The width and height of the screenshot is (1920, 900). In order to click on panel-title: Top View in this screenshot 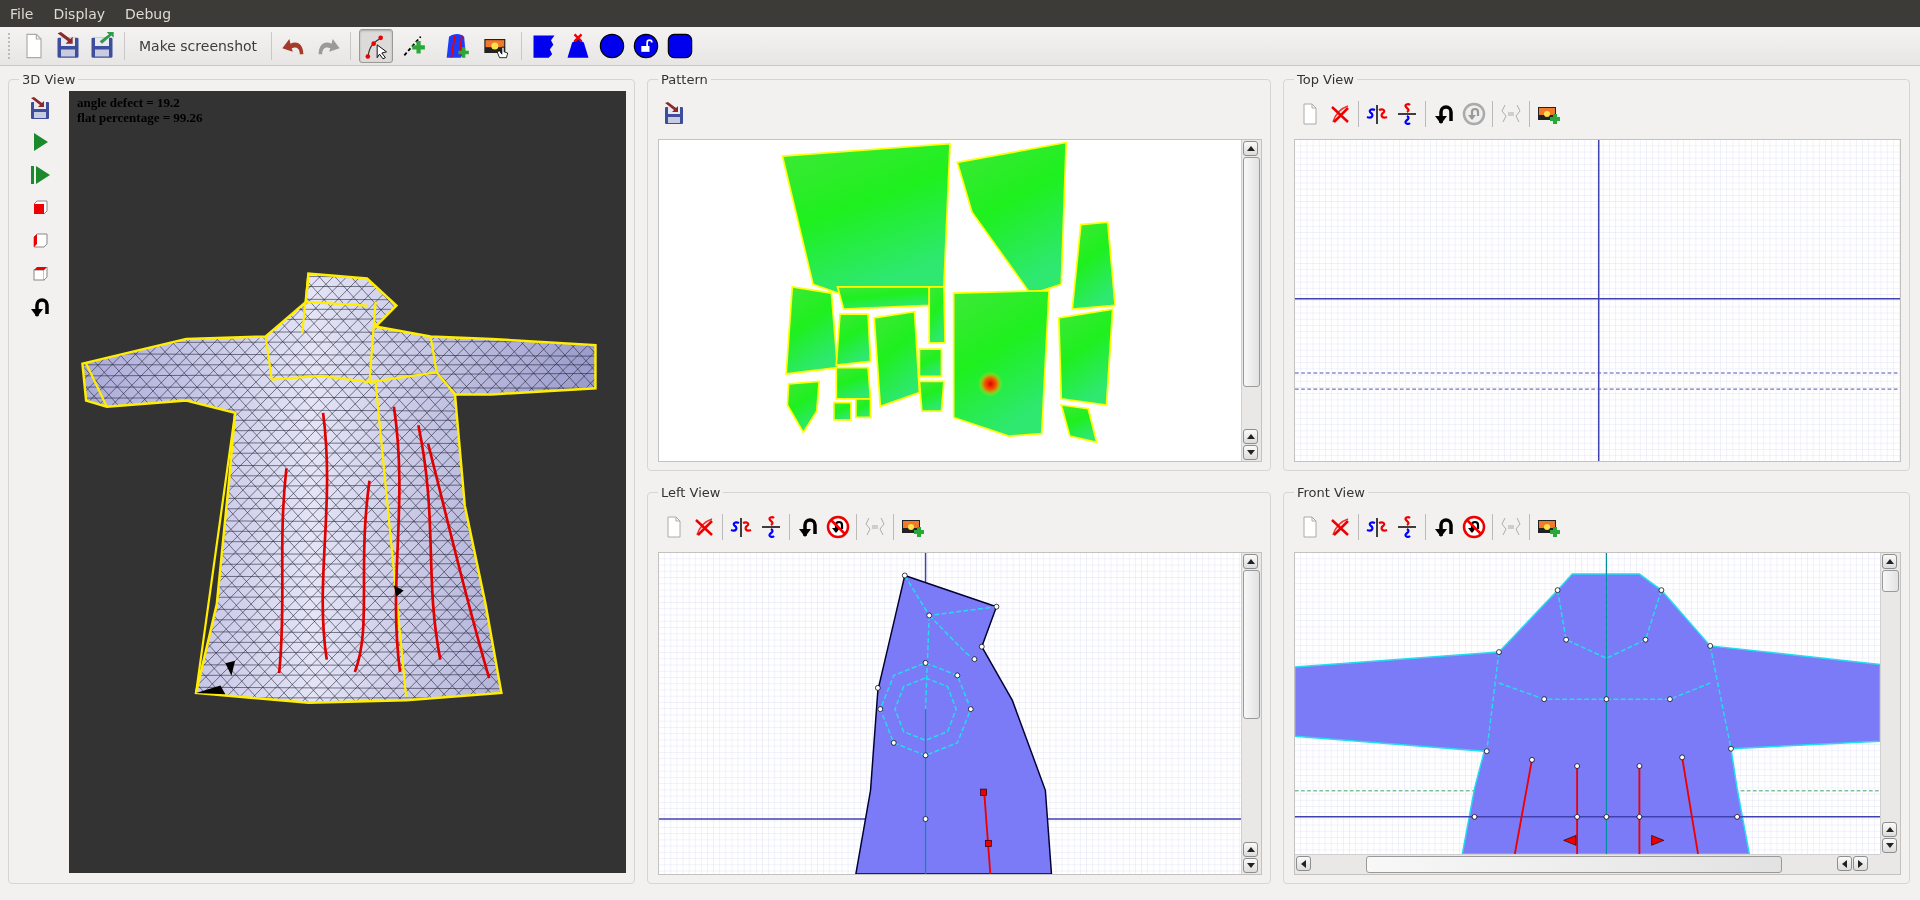, I will do `click(1325, 79)`.